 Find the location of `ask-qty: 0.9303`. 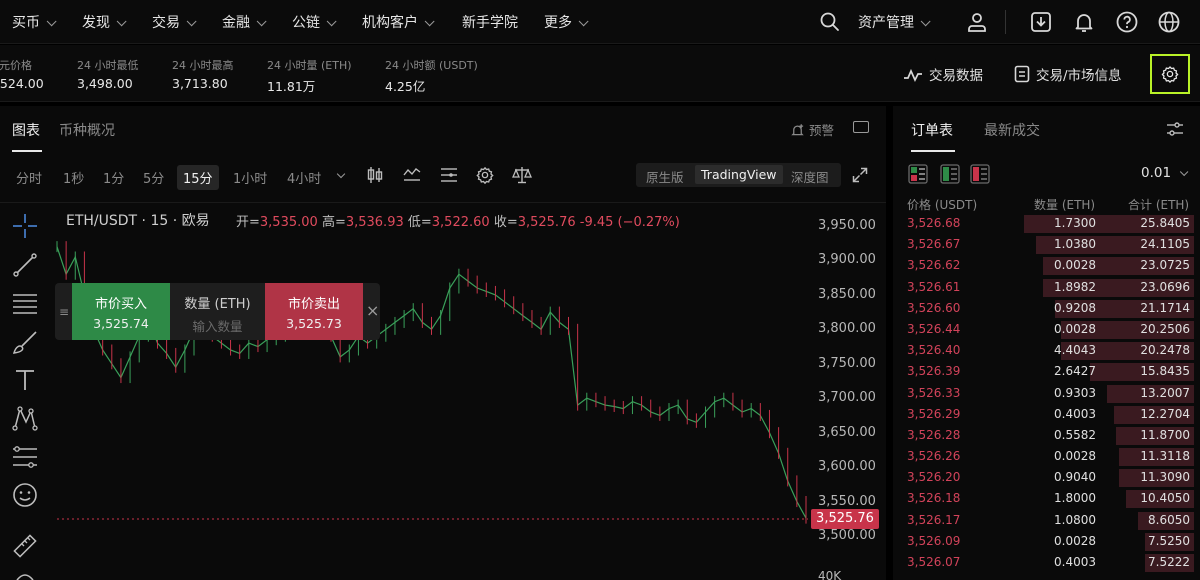

ask-qty: 0.9303 is located at coordinates (1075, 392).